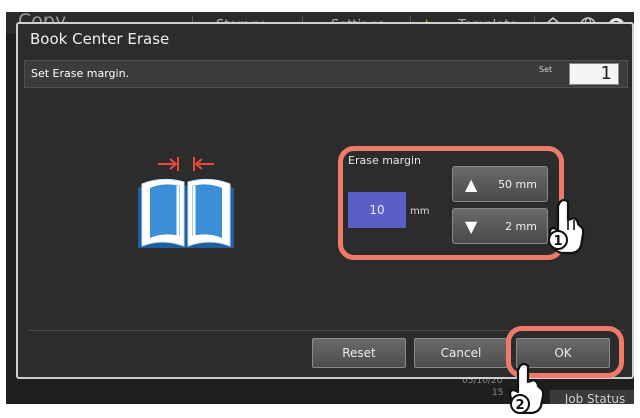 The height and width of the screenshot is (418, 640). What do you see at coordinates (566, 228) in the screenshot?
I see `tap-hand-1-icon: 1` at bounding box center [566, 228].